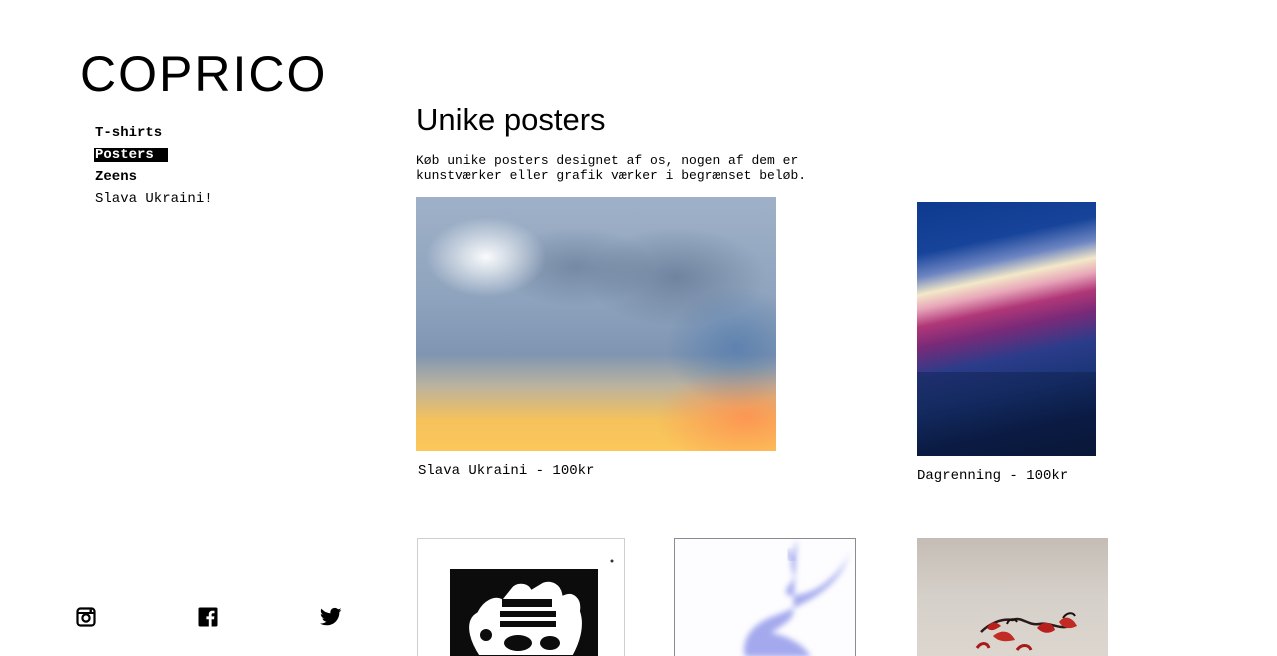 The width and height of the screenshot is (1277, 656). Describe the element at coordinates (154, 177) in the screenshot. I see `nav-item-zeens: Zeens` at that location.